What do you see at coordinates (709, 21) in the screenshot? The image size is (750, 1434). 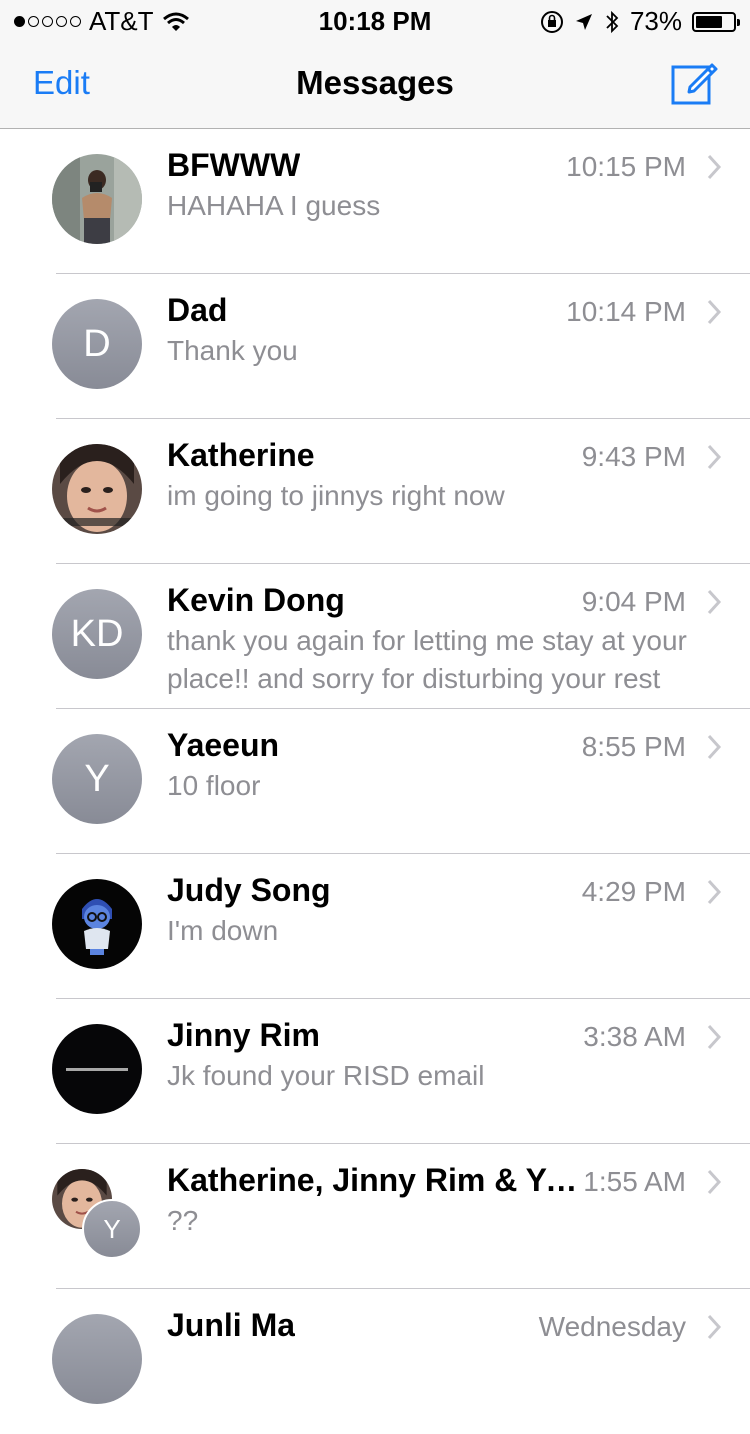 I see `battery-level` at bounding box center [709, 21].